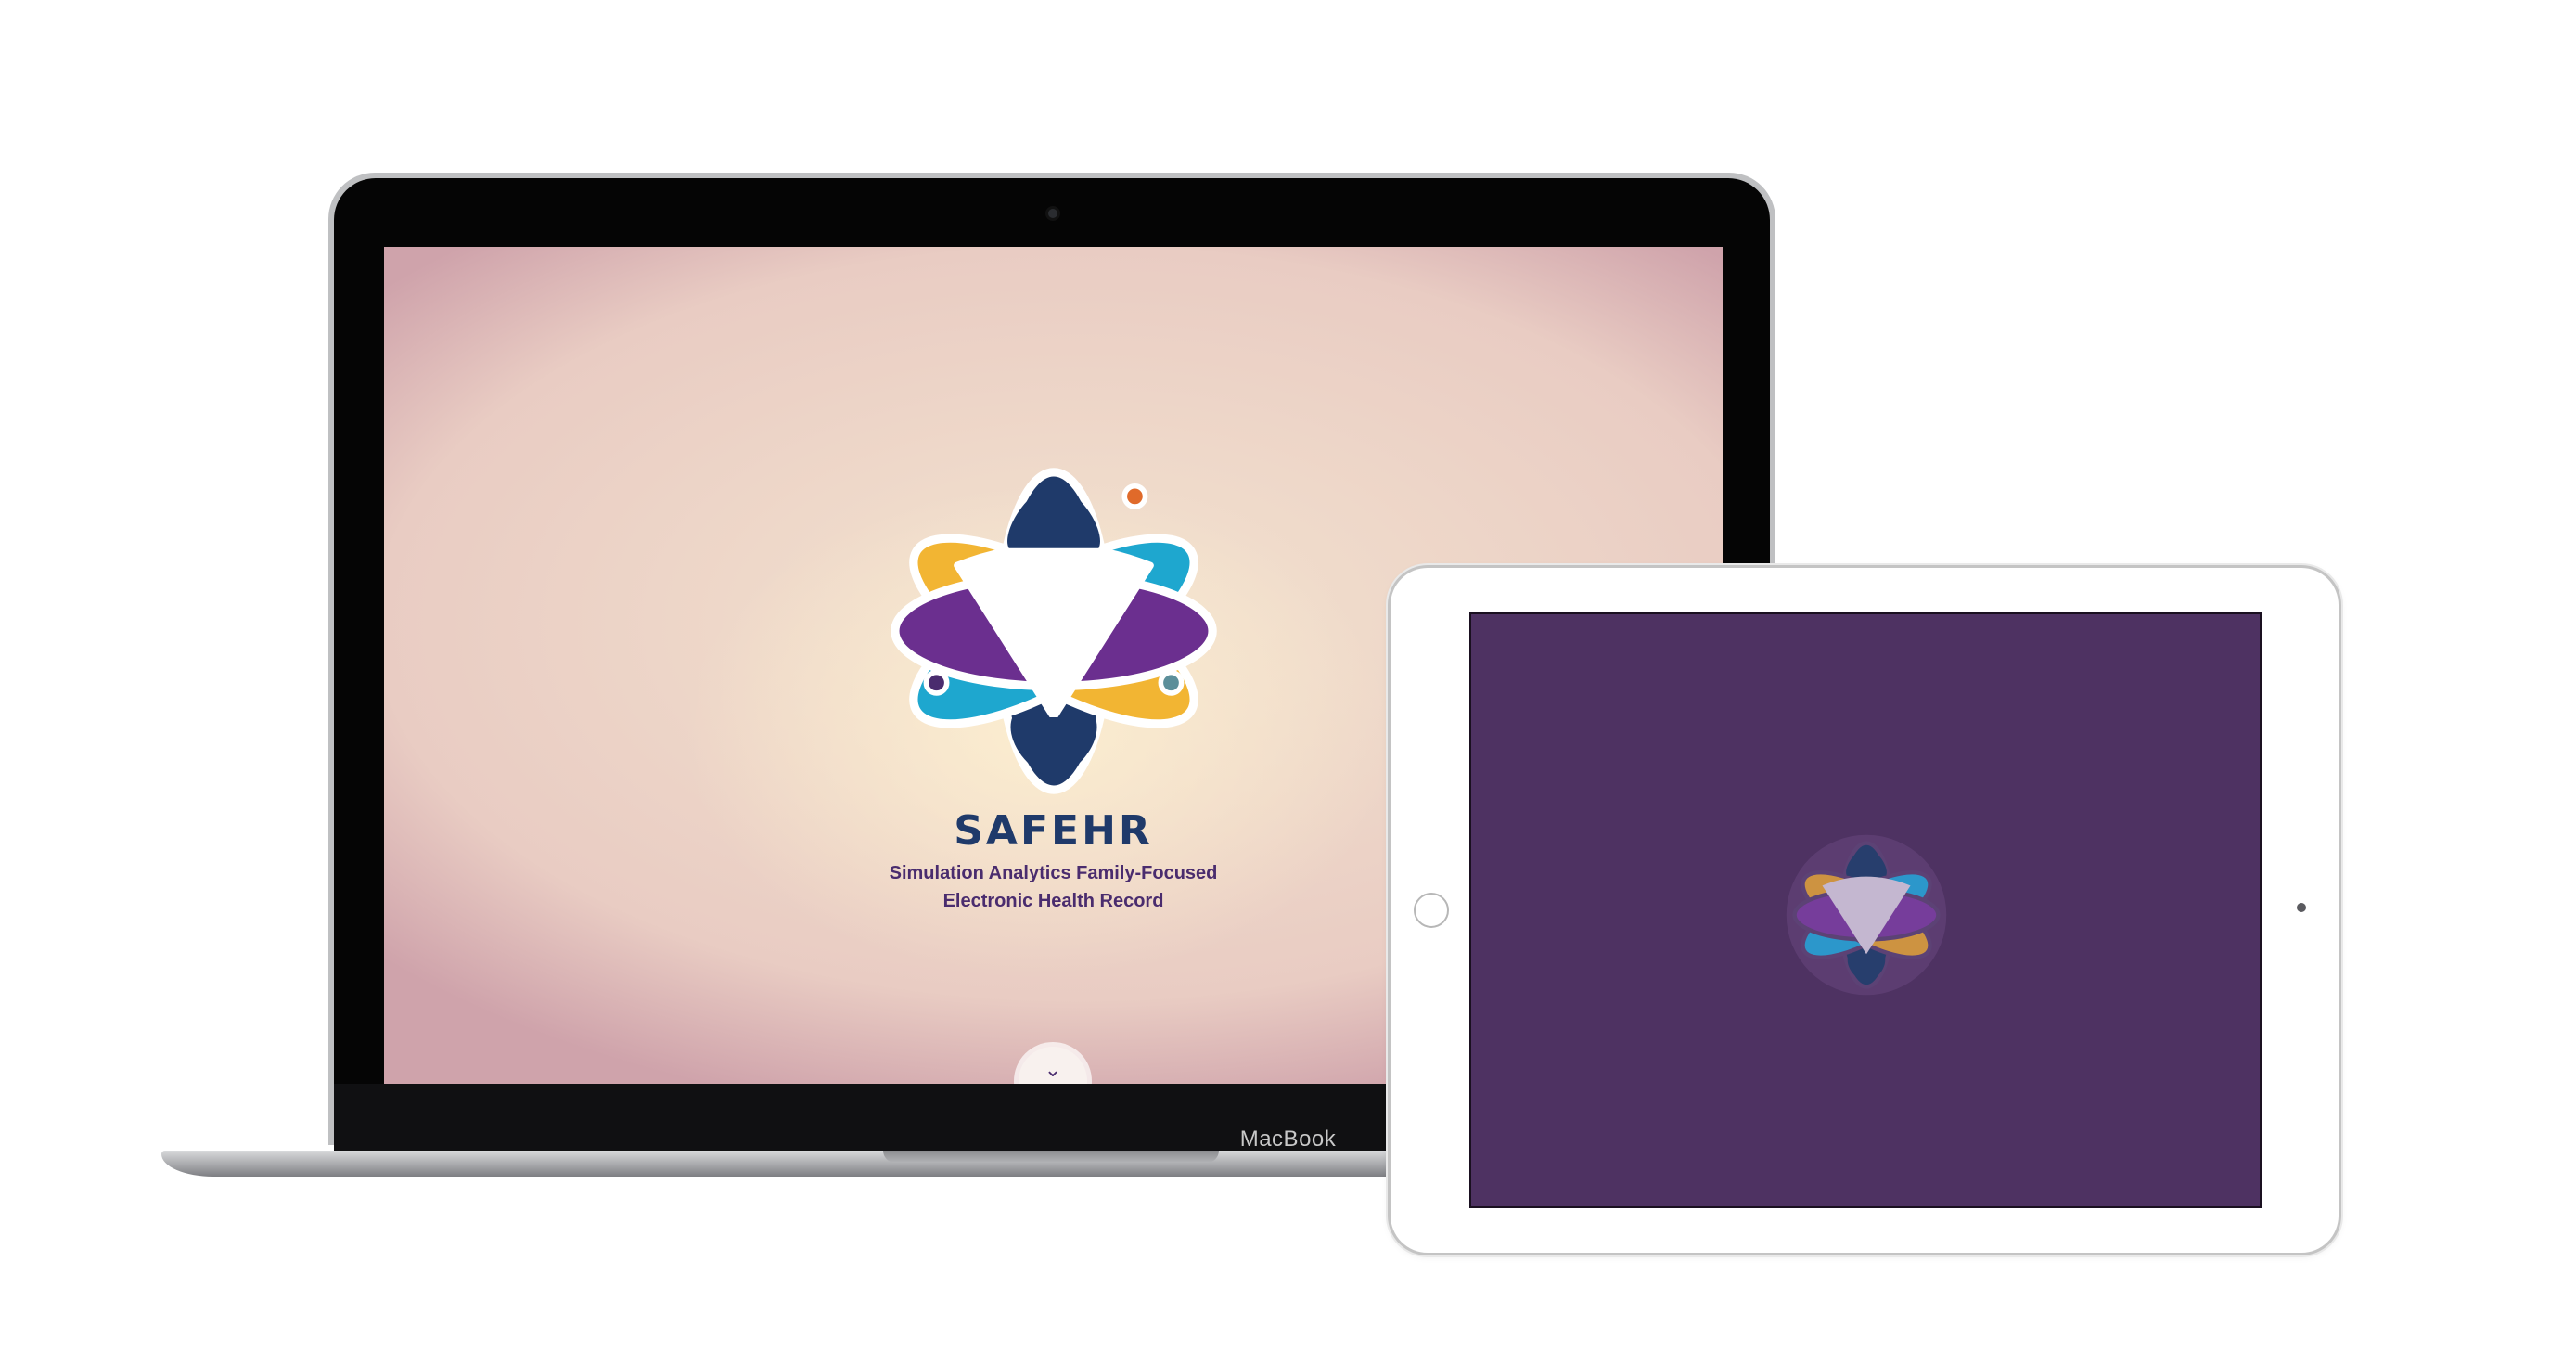  Describe the element at coordinates (1054, 631) in the screenshot. I see `safehr-logo-icon` at that location.